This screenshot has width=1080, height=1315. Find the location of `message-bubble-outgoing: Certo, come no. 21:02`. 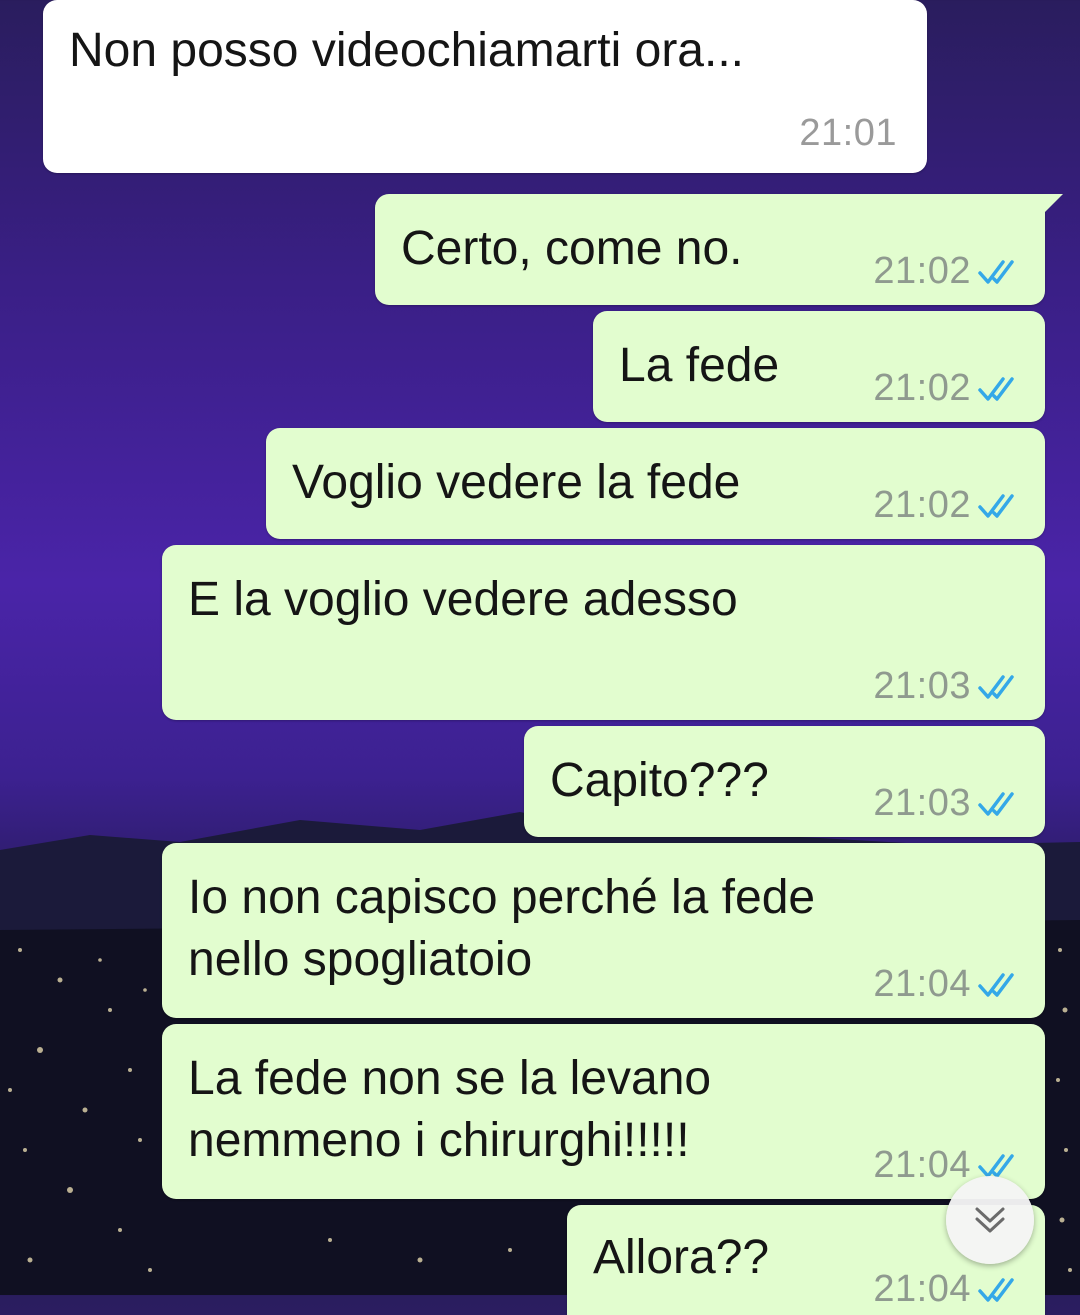

message-bubble-outgoing: Certo, come no. 21:02 is located at coordinates (719, 249).